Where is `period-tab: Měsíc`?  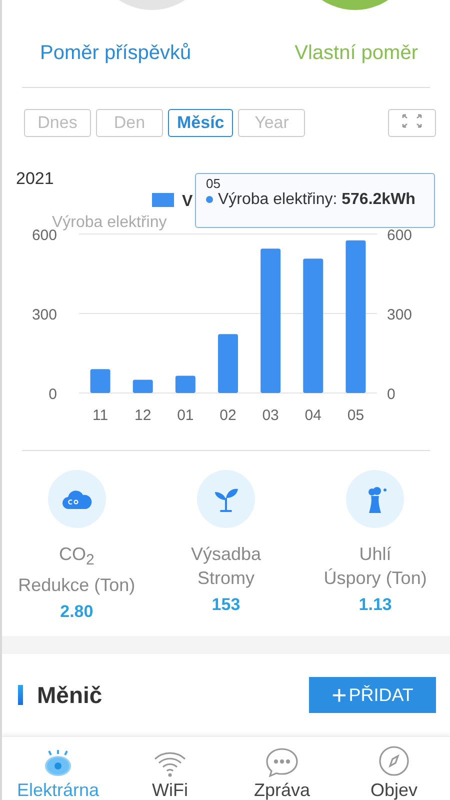
period-tab: Měsíc is located at coordinates (201, 123).